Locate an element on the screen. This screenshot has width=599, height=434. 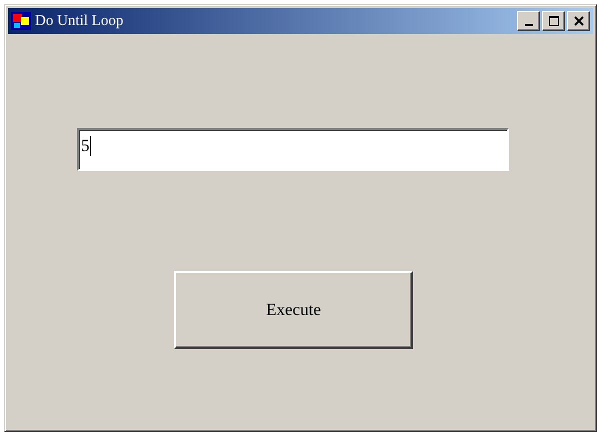
maximize-button is located at coordinates (553, 21).